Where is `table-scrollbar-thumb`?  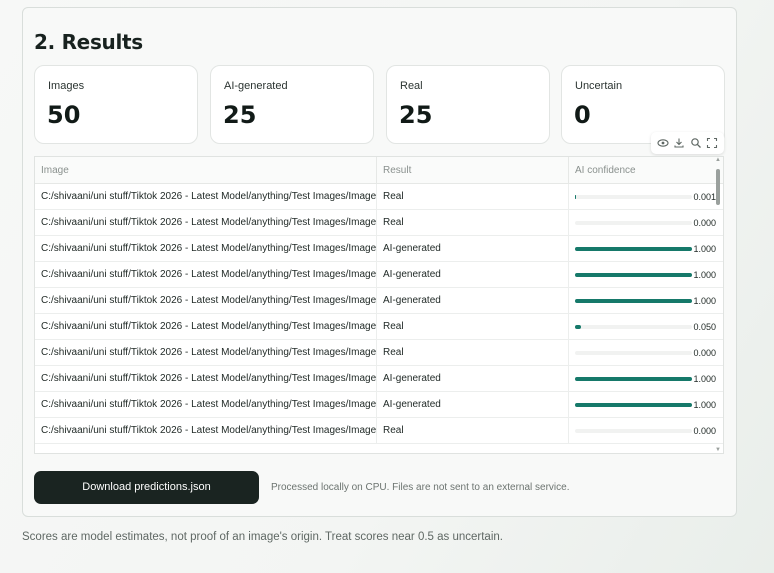
table-scrollbar-thumb is located at coordinates (718, 187).